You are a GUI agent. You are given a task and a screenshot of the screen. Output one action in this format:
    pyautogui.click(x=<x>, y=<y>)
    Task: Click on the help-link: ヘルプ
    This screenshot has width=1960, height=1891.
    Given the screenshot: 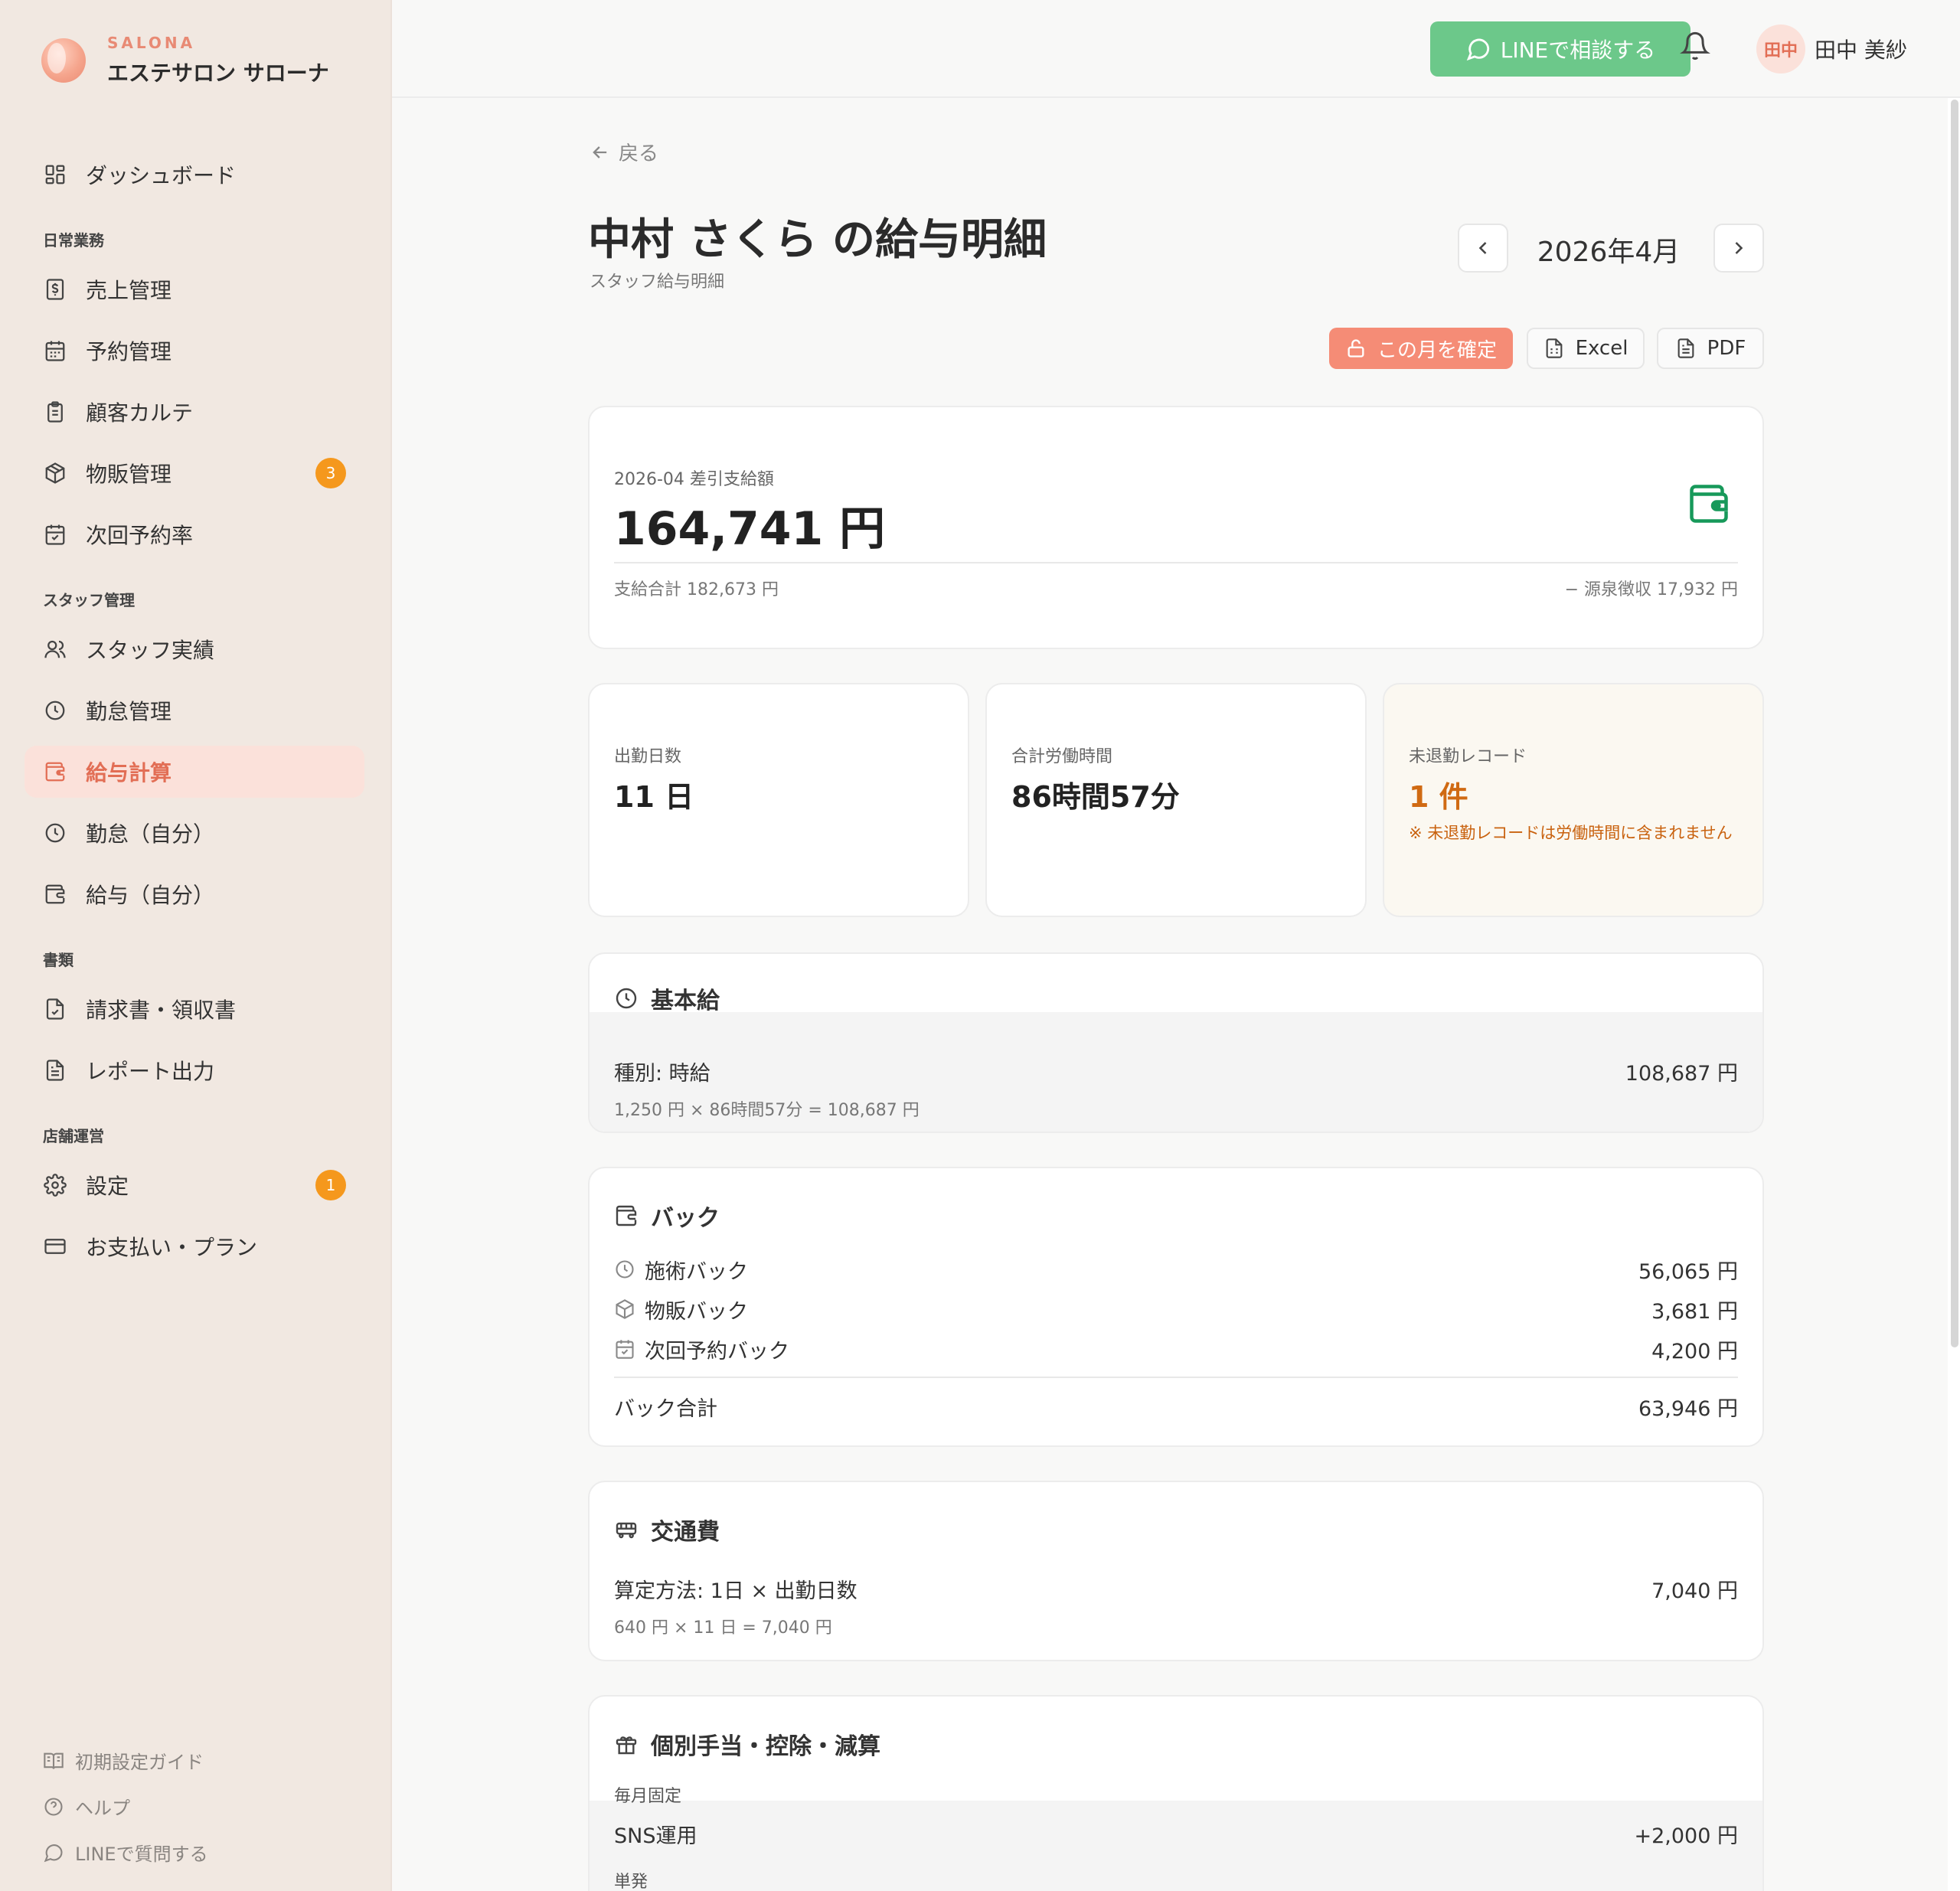 What is the action you would take?
    pyautogui.click(x=86, y=1806)
    